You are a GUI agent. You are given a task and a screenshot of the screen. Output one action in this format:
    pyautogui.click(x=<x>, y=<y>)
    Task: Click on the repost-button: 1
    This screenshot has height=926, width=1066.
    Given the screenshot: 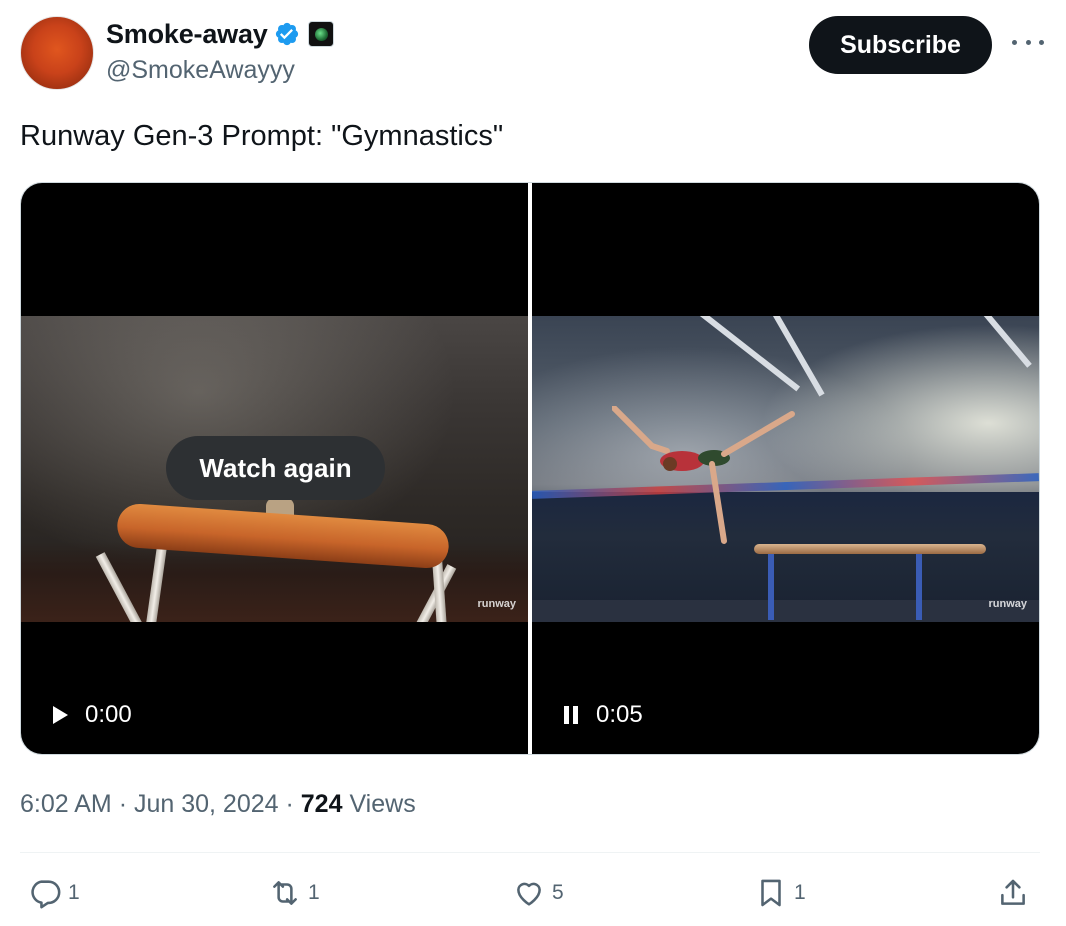 What is the action you would take?
    pyautogui.click(x=294, y=893)
    